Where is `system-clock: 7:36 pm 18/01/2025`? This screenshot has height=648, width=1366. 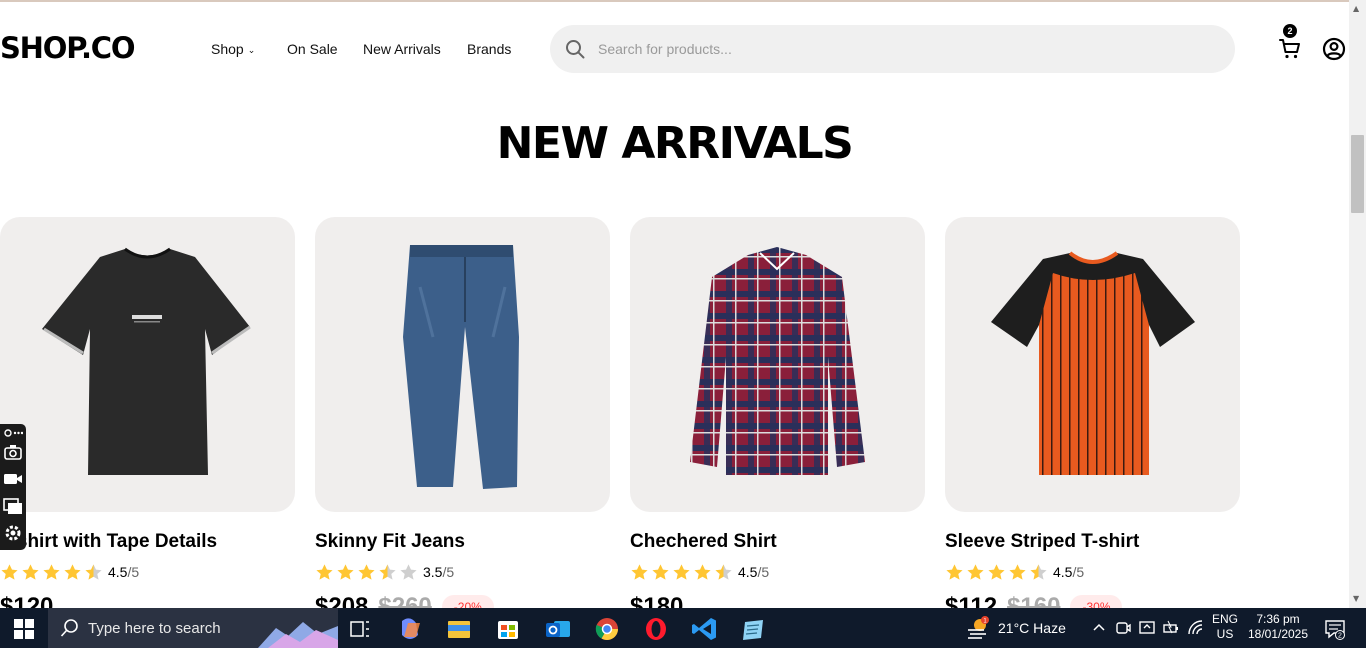
system-clock: 7:36 pm 18/01/2025 is located at coordinates (1278, 627).